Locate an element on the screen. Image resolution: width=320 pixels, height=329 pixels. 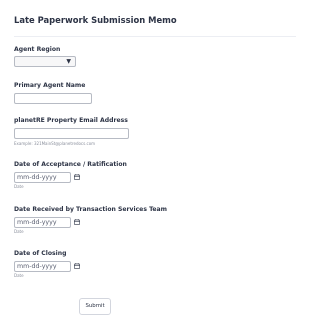
date-received-input: mm-dd-yyyy is located at coordinates (42, 222).